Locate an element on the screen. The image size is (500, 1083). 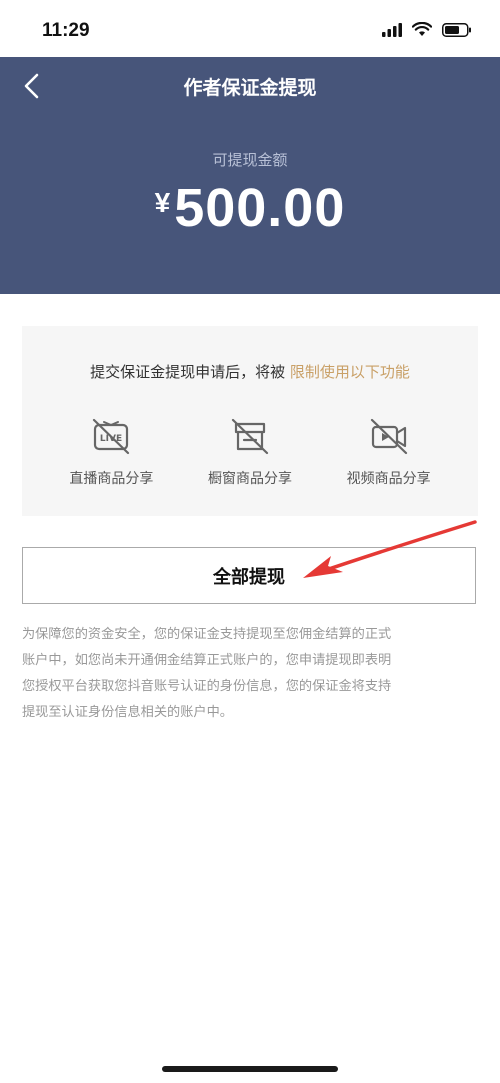
description-line: 为保障您的资金安全，您的保证金支持提现至您佣金结算的正式 is located at coordinates (207, 634).